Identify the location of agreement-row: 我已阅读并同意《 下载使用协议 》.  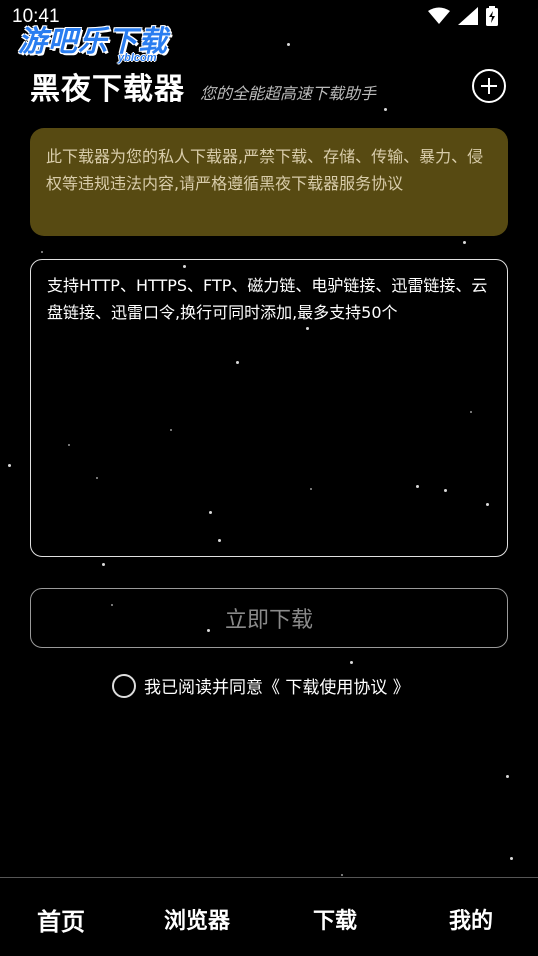
(261, 685).